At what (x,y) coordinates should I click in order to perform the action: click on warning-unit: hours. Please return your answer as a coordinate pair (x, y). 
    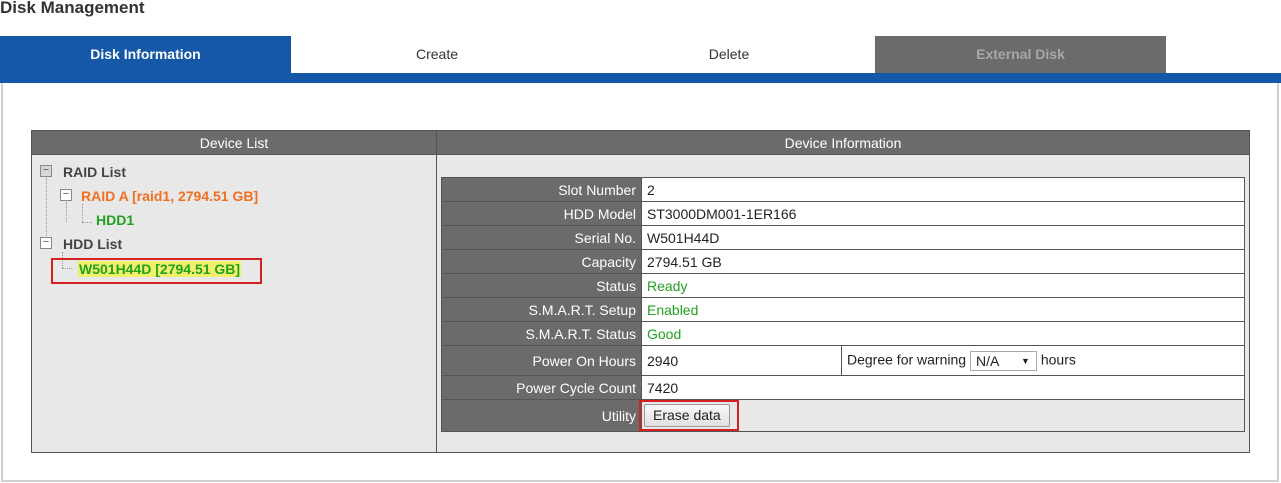
    Looking at the image, I should click on (1058, 359).